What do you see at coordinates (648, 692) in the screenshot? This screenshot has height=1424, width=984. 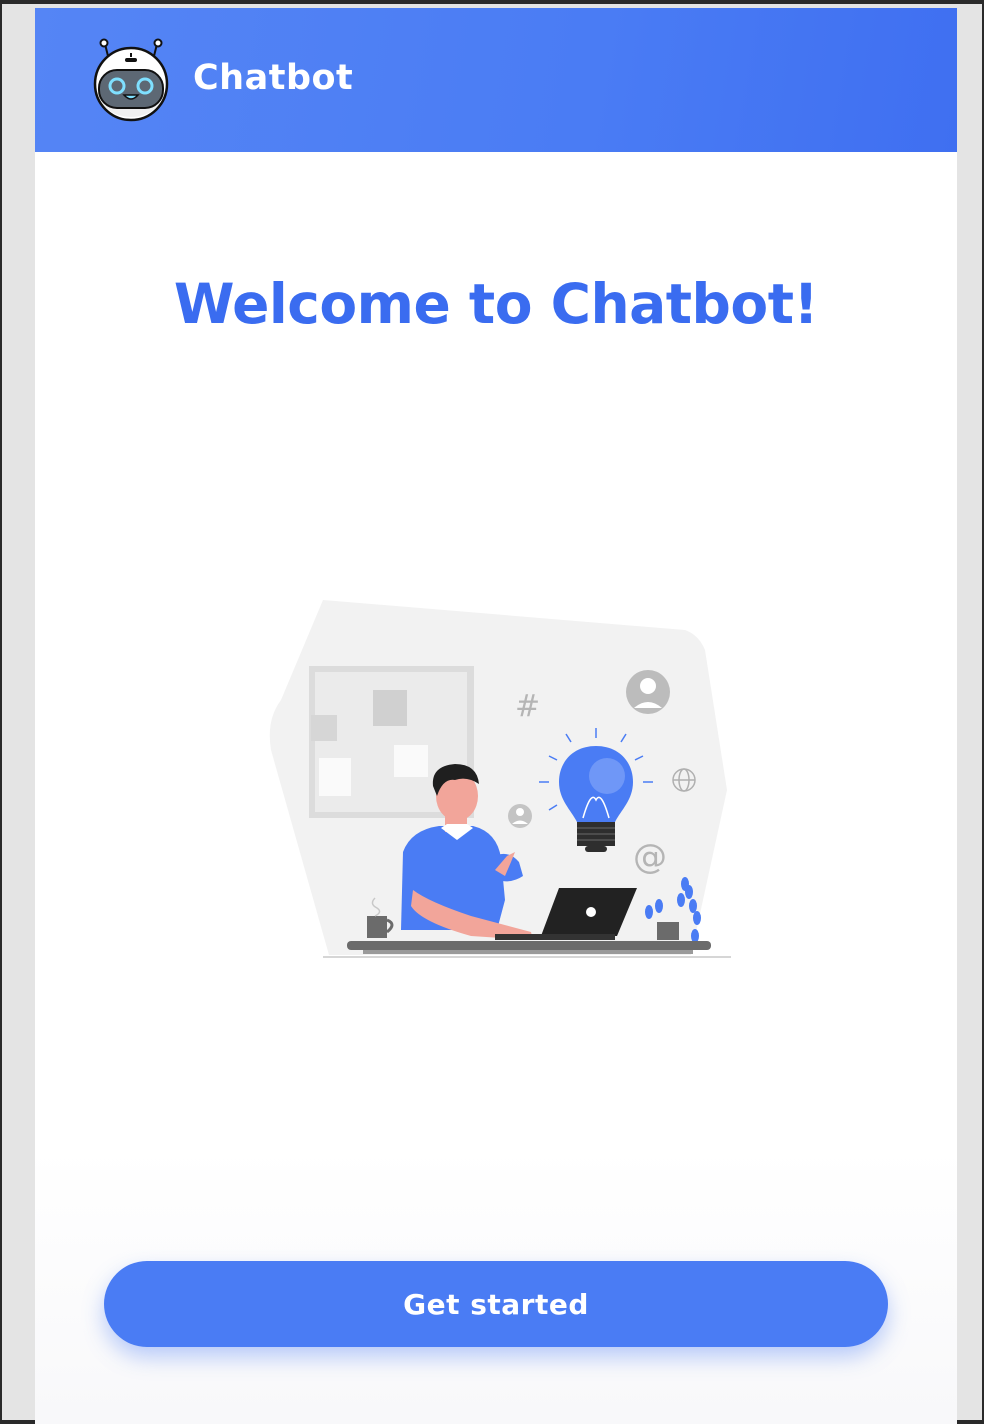 I see `user-icon` at bounding box center [648, 692].